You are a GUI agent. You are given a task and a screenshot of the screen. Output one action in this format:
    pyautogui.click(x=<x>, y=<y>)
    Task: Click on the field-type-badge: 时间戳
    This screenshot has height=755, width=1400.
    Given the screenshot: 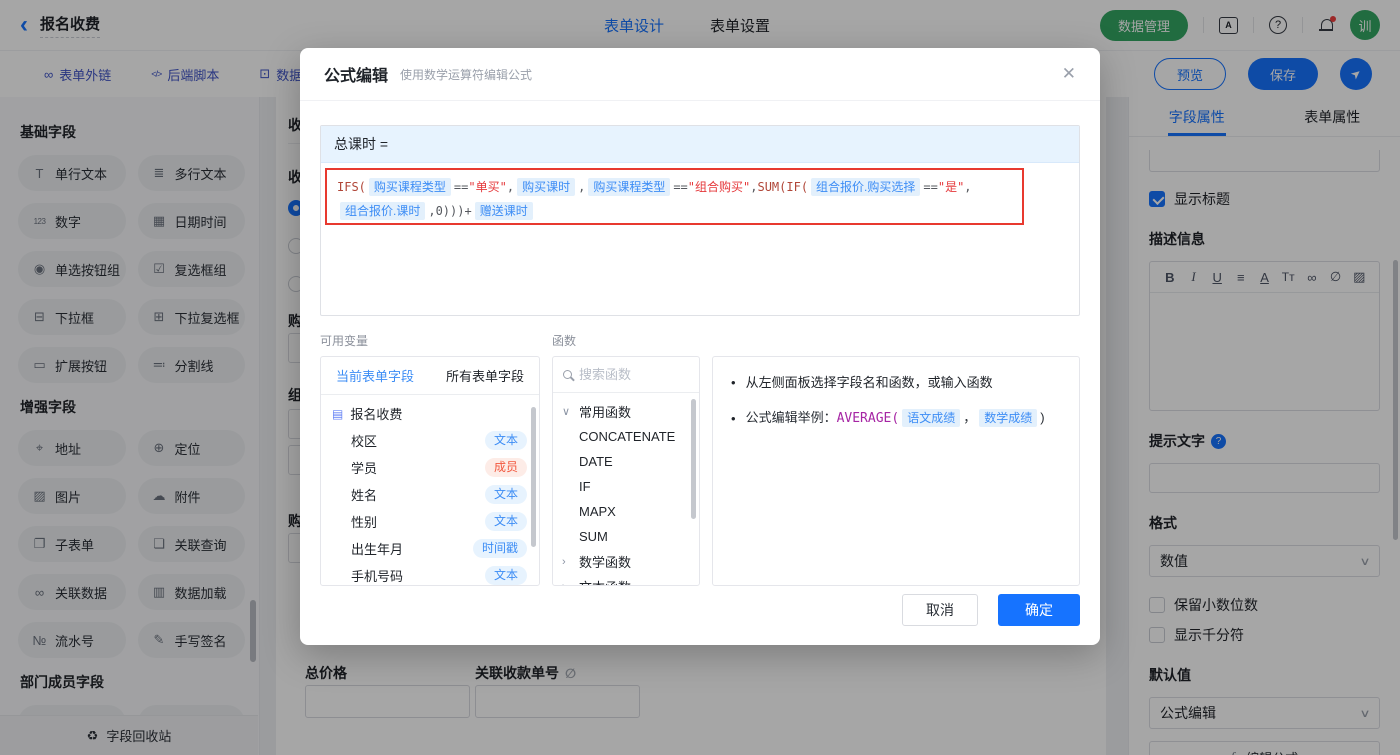 What is the action you would take?
    pyautogui.click(x=499, y=548)
    